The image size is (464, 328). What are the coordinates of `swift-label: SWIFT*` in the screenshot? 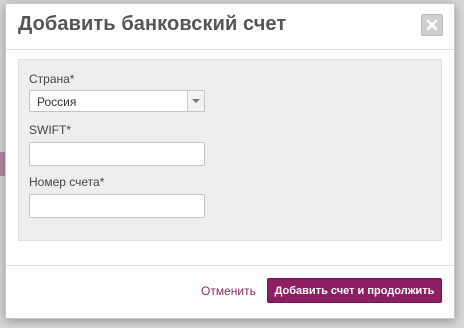 It's located at (50, 130).